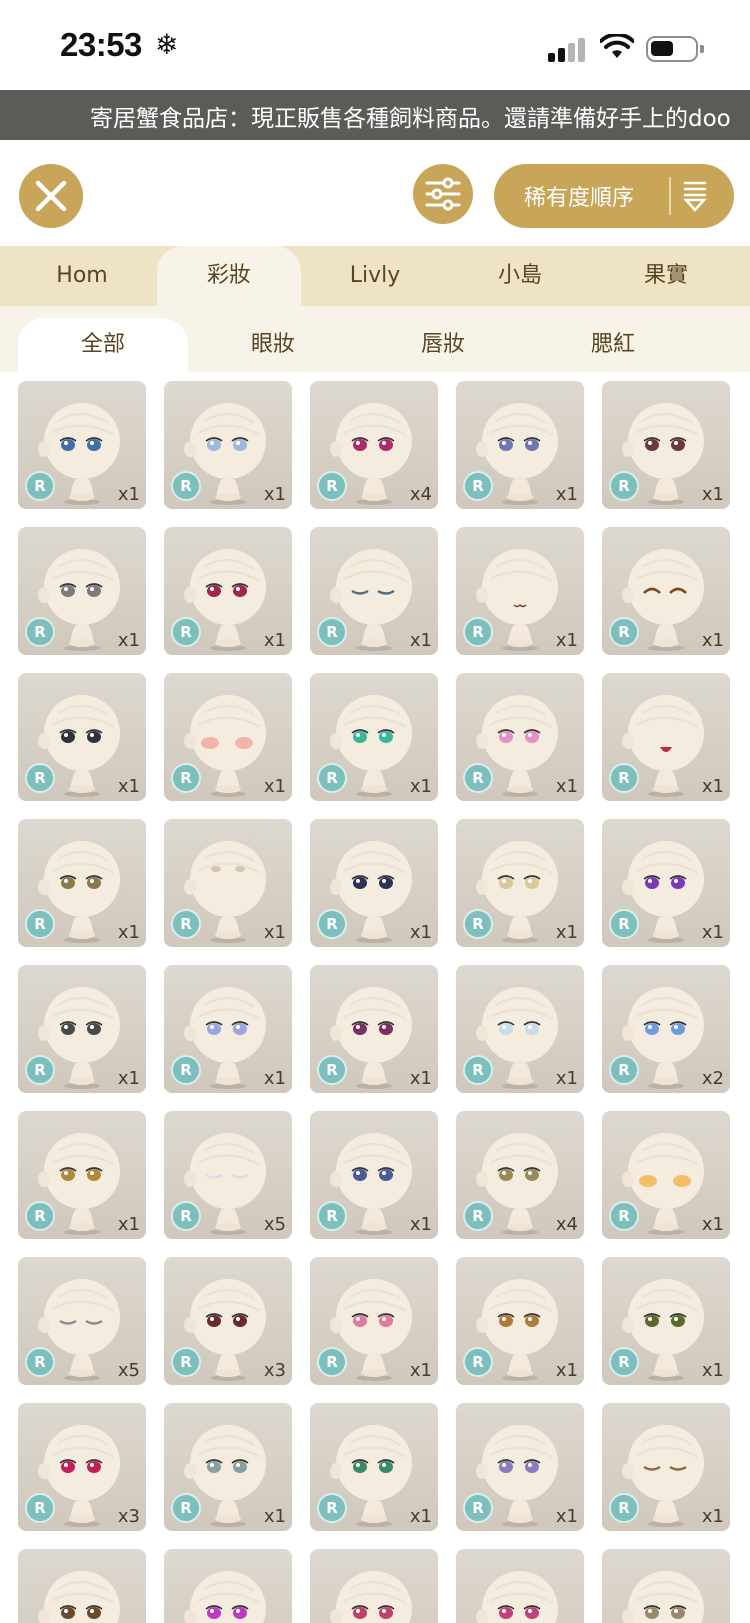  What do you see at coordinates (443, 345) in the screenshot?
I see `subtab-lip-makeup: 唇妝` at bounding box center [443, 345].